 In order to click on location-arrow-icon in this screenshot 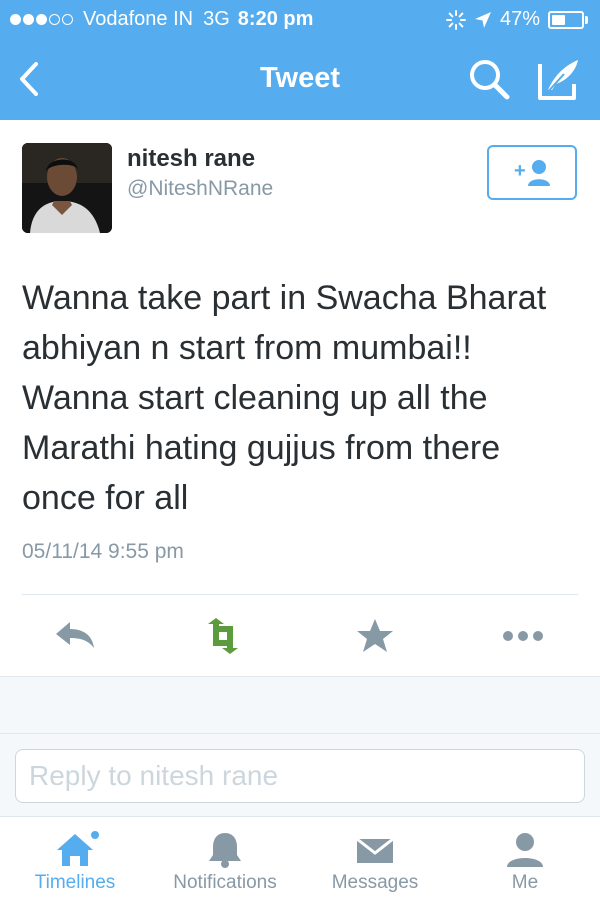, I will do `click(482, 19)`.